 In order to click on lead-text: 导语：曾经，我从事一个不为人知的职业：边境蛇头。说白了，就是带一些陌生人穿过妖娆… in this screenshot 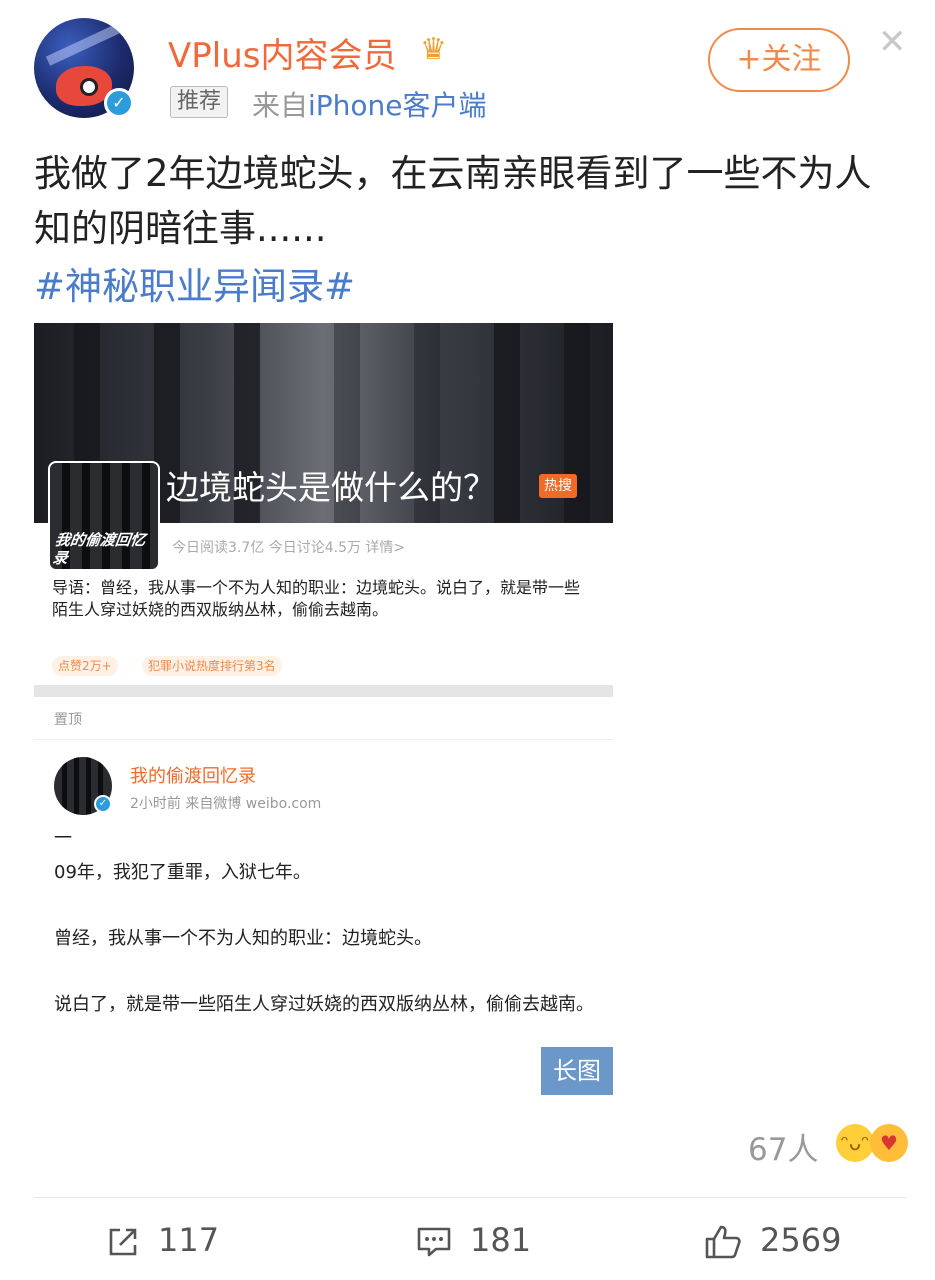, I will do `click(316, 598)`.